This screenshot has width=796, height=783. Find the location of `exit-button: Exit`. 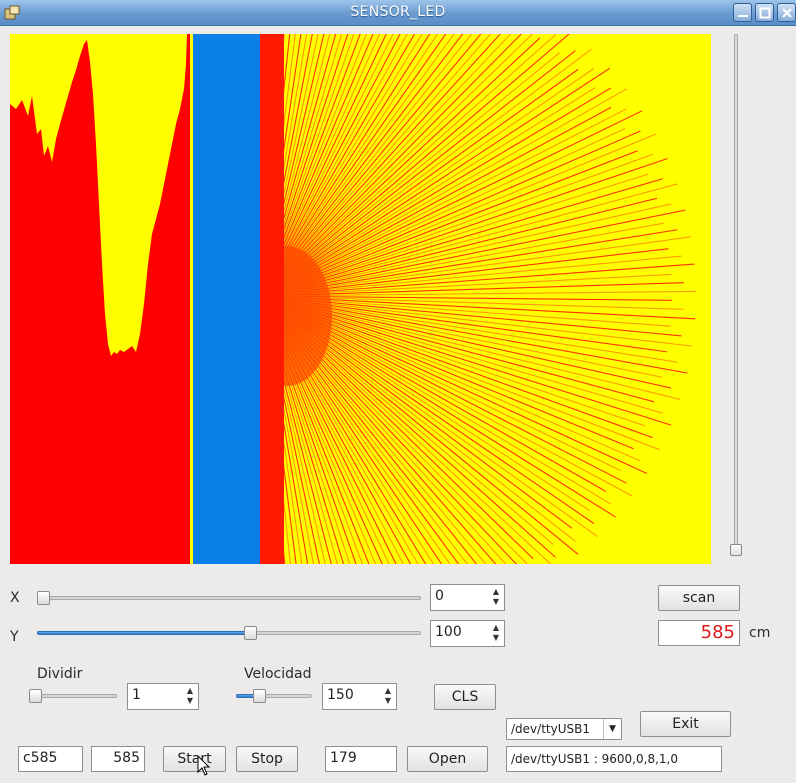

exit-button: Exit is located at coordinates (685, 724).